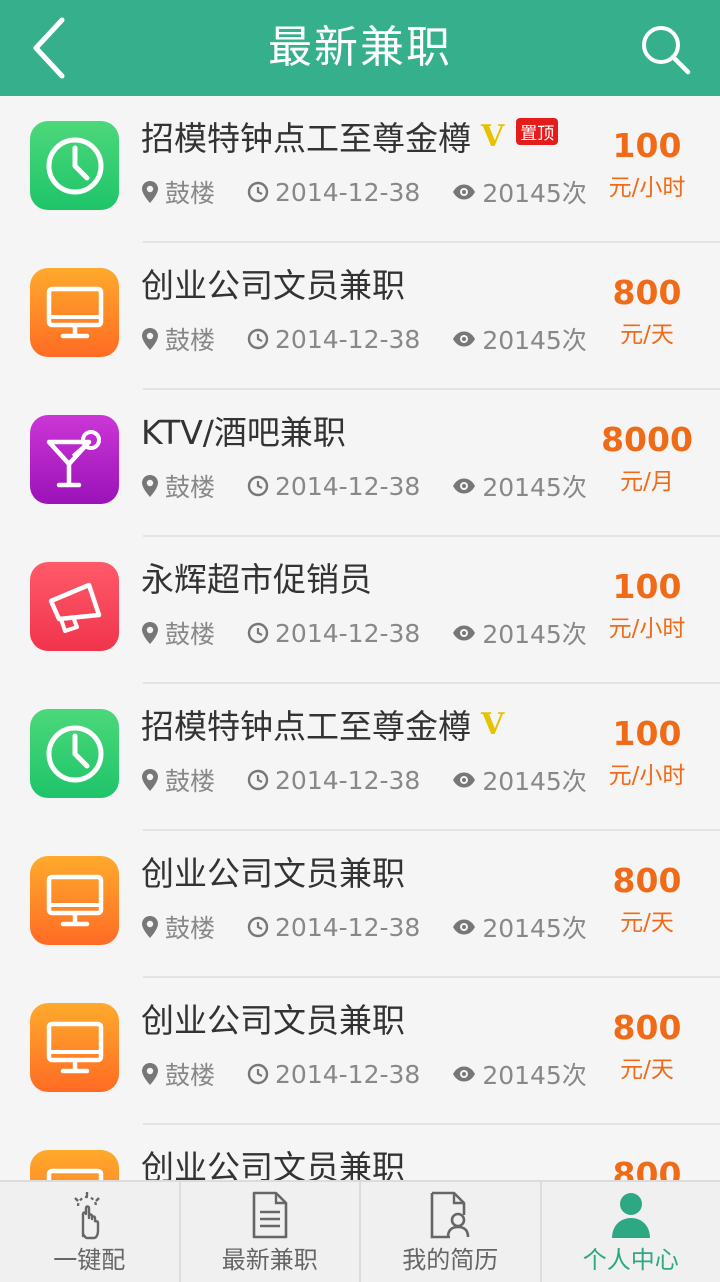 The image size is (720, 1282). What do you see at coordinates (450, 1257) in the screenshot?
I see `tab-label: 我的简历` at bounding box center [450, 1257].